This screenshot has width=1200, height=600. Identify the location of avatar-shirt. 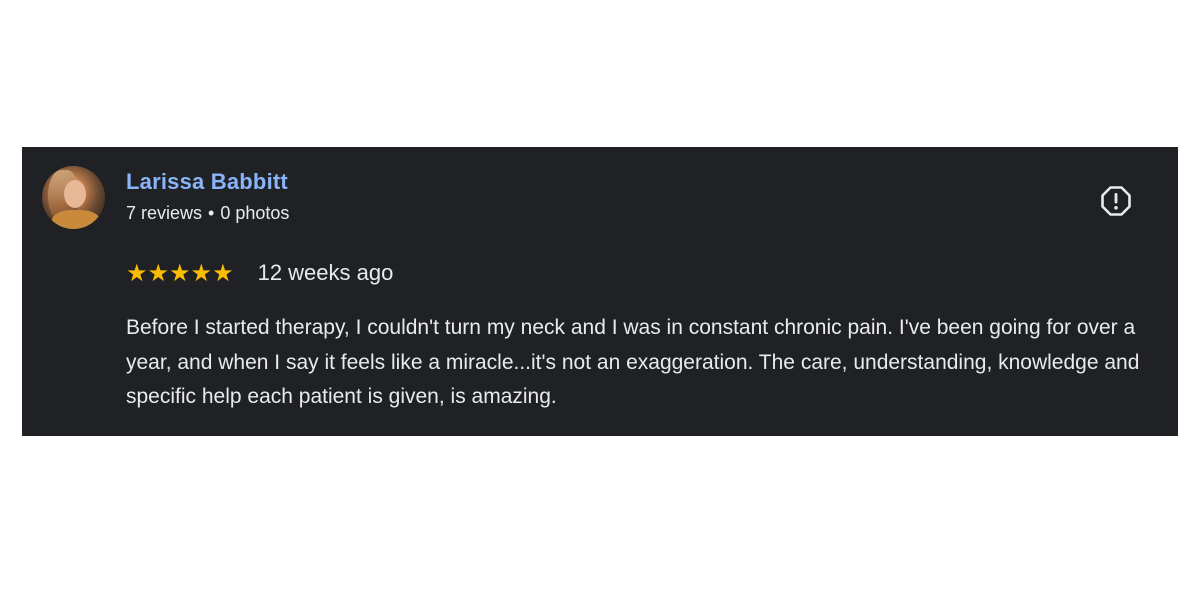
(76, 219).